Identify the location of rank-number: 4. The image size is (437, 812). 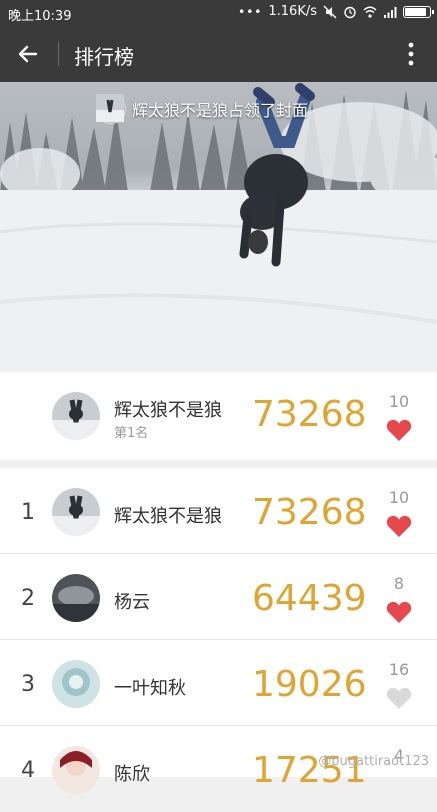
(28, 770).